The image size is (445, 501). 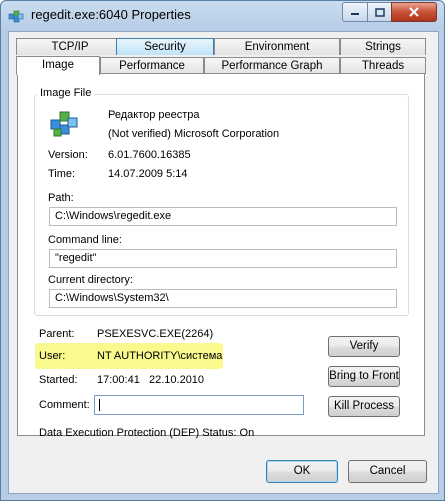 I want to click on close-button, so click(x=414, y=12).